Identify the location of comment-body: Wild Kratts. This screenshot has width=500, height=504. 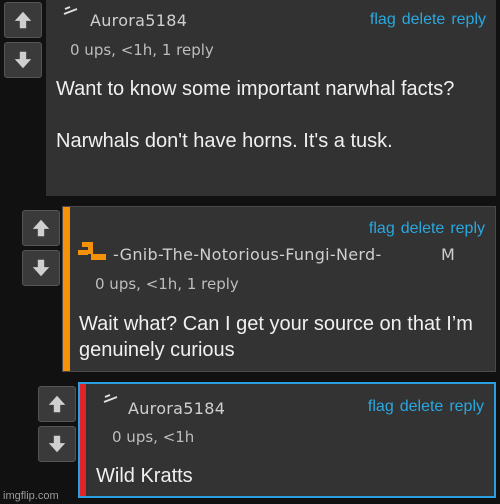
(144, 476).